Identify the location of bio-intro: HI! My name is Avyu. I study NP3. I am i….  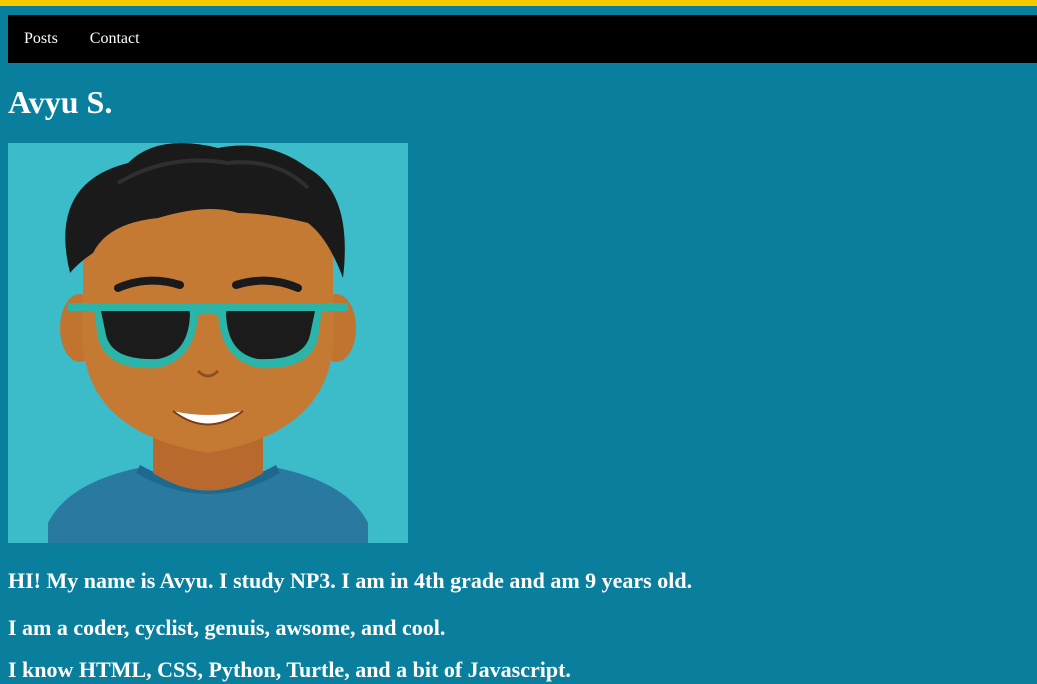
(350, 580).